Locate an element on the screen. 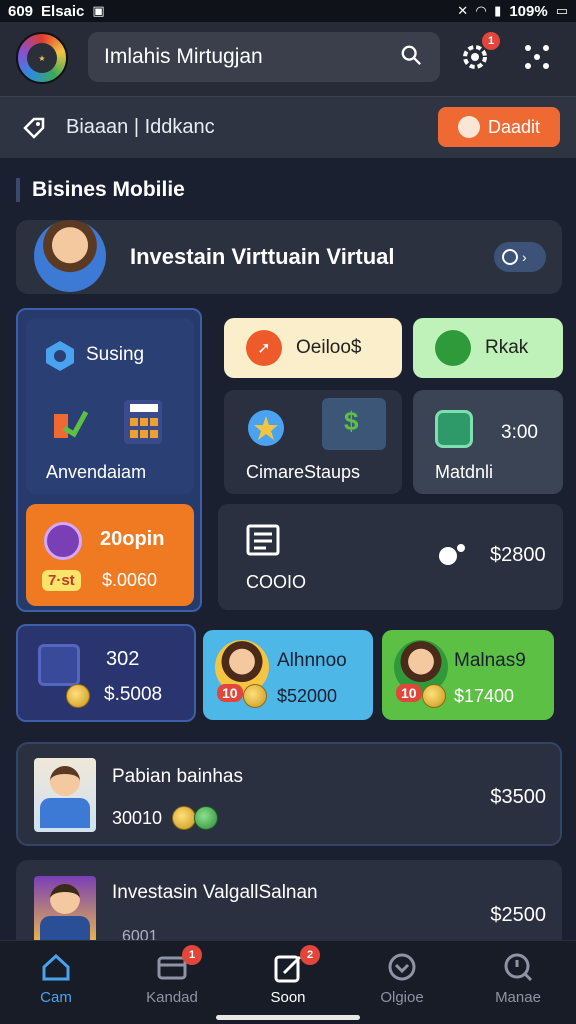 The height and width of the screenshot is (1024, 576). nav-olgioe-label: Olgioe is located at coordinates (402, 997).